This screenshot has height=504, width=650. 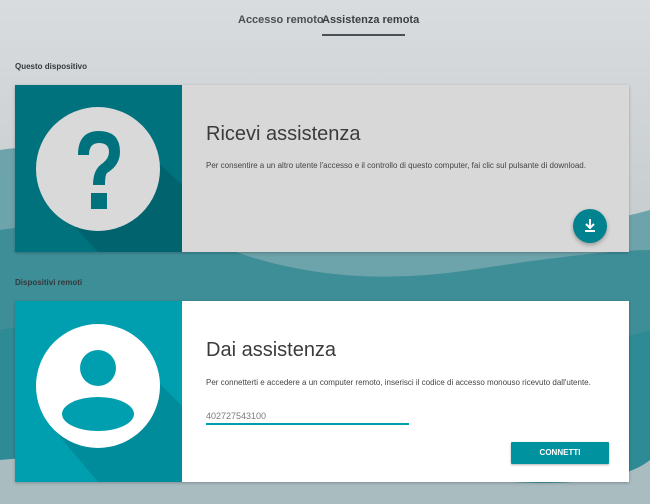 What do you see at coordinates (560, 453) in the screenshot?
I see `connect-button: CONNETTI` at bounding box center [560, 453].